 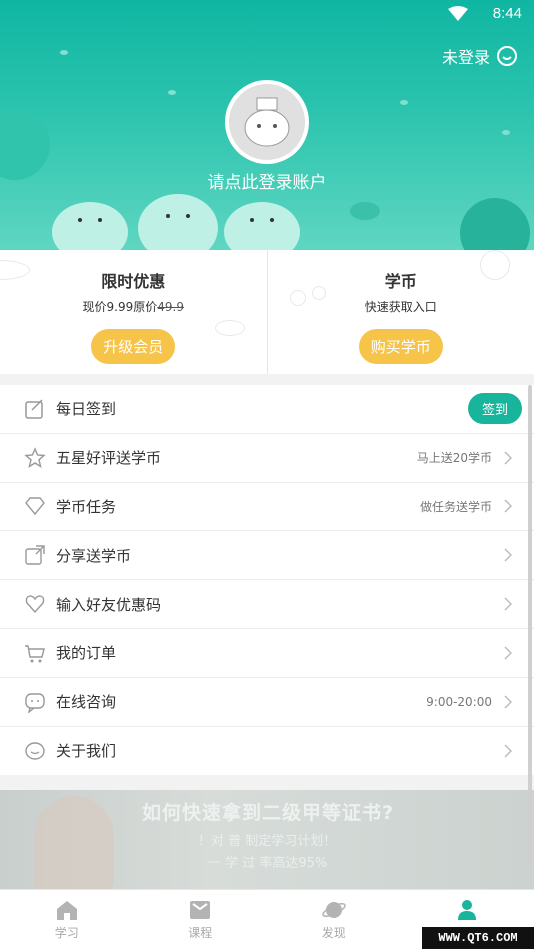 I want to click on promo-section: 限时优惠 现价9.99原价49.9 升级会员 学币 快速获取入口 购买学币, so click(x=267, y=312).